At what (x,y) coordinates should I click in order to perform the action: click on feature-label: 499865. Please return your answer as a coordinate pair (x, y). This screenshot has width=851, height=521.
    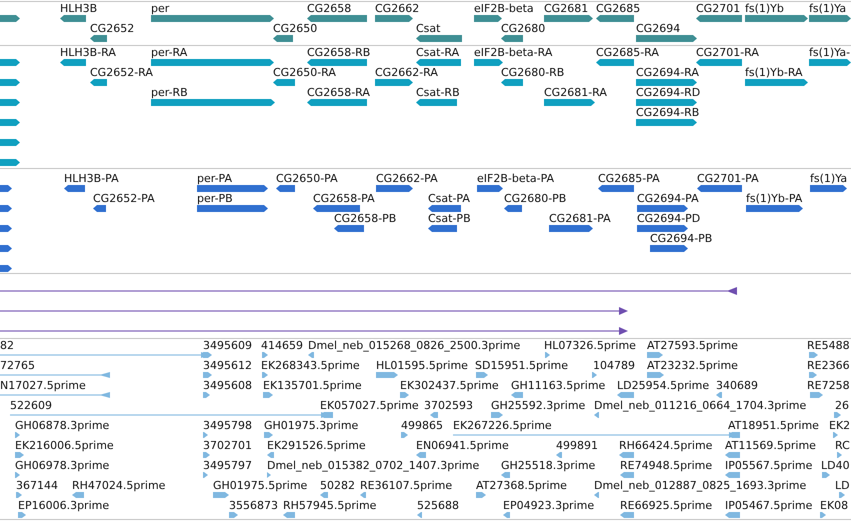
    Looking at the image, I should click on (422, 425).